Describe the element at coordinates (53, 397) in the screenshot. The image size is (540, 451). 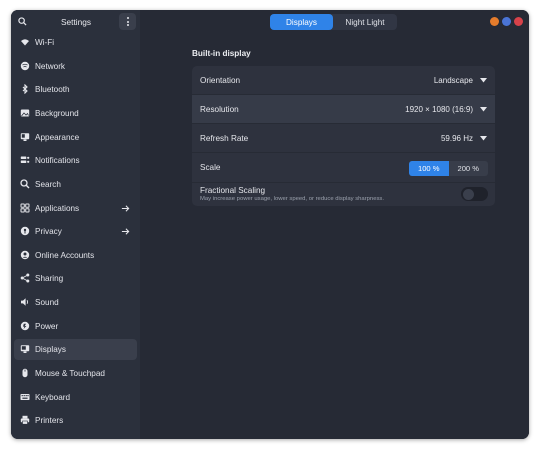
I see `sidebar-item-label: Keyboard` at that location.